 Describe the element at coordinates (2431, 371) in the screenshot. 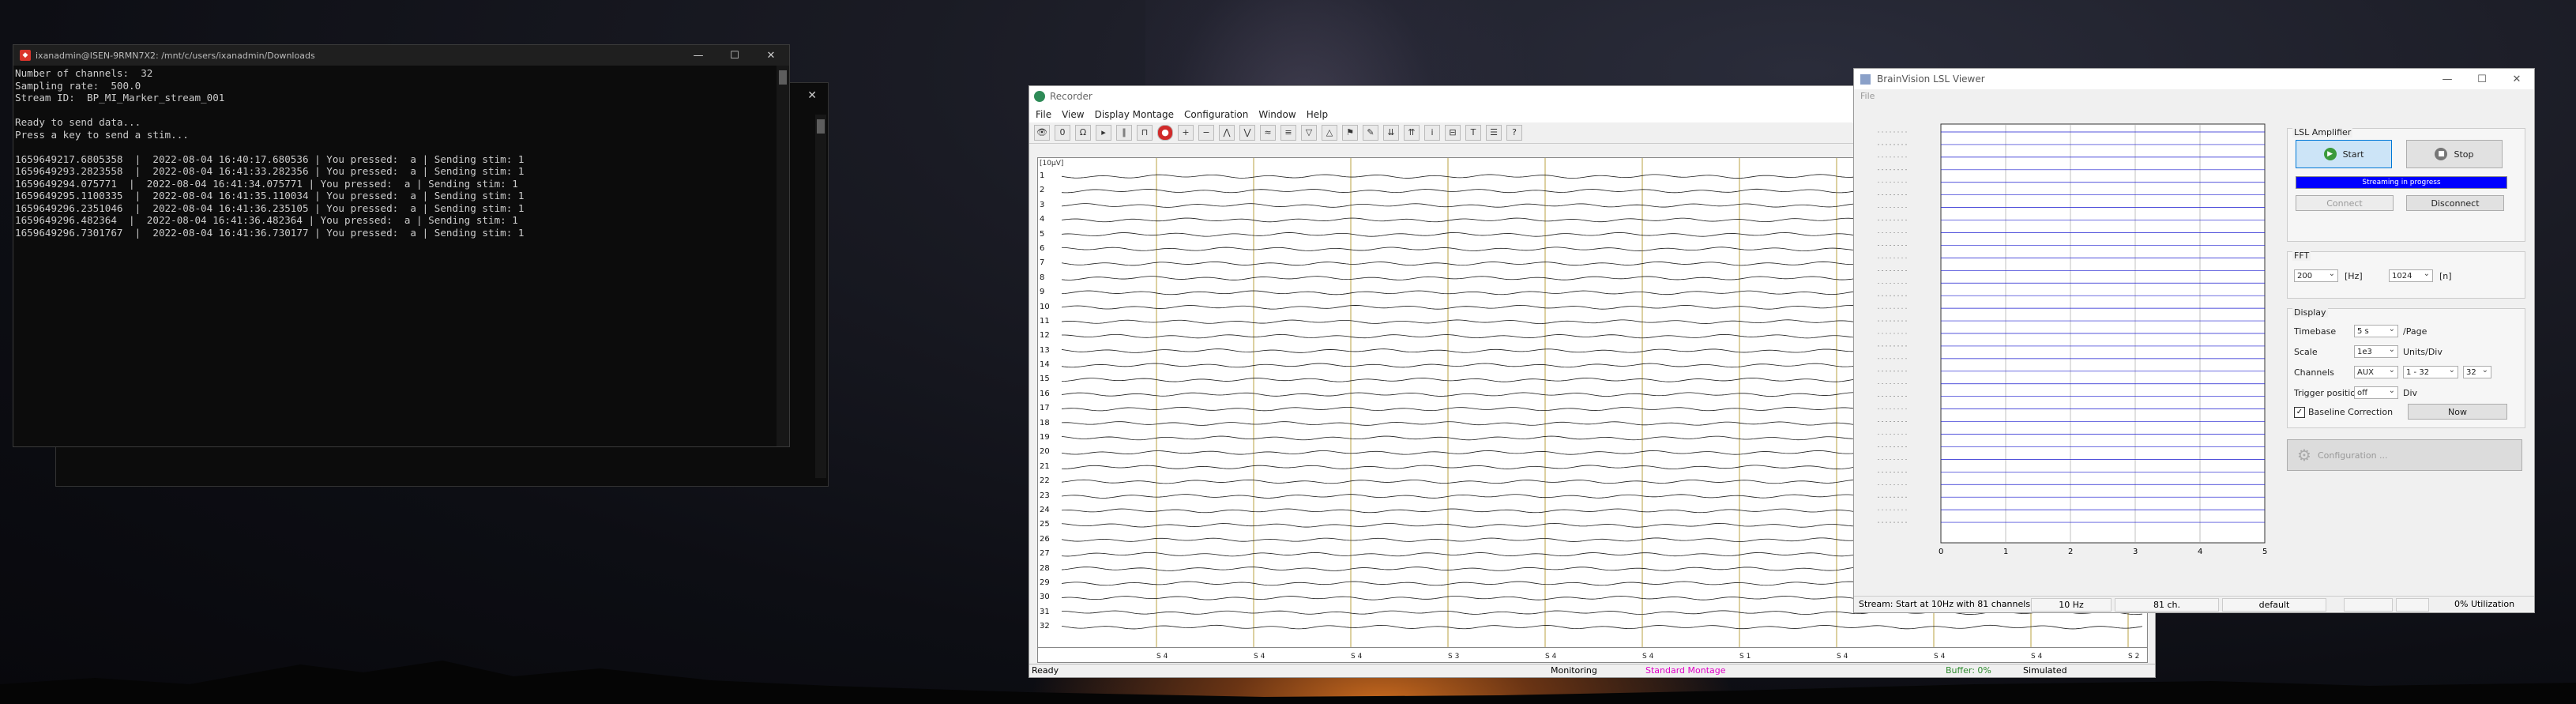

I see `channels-range-select: 1 - 32` at that location.